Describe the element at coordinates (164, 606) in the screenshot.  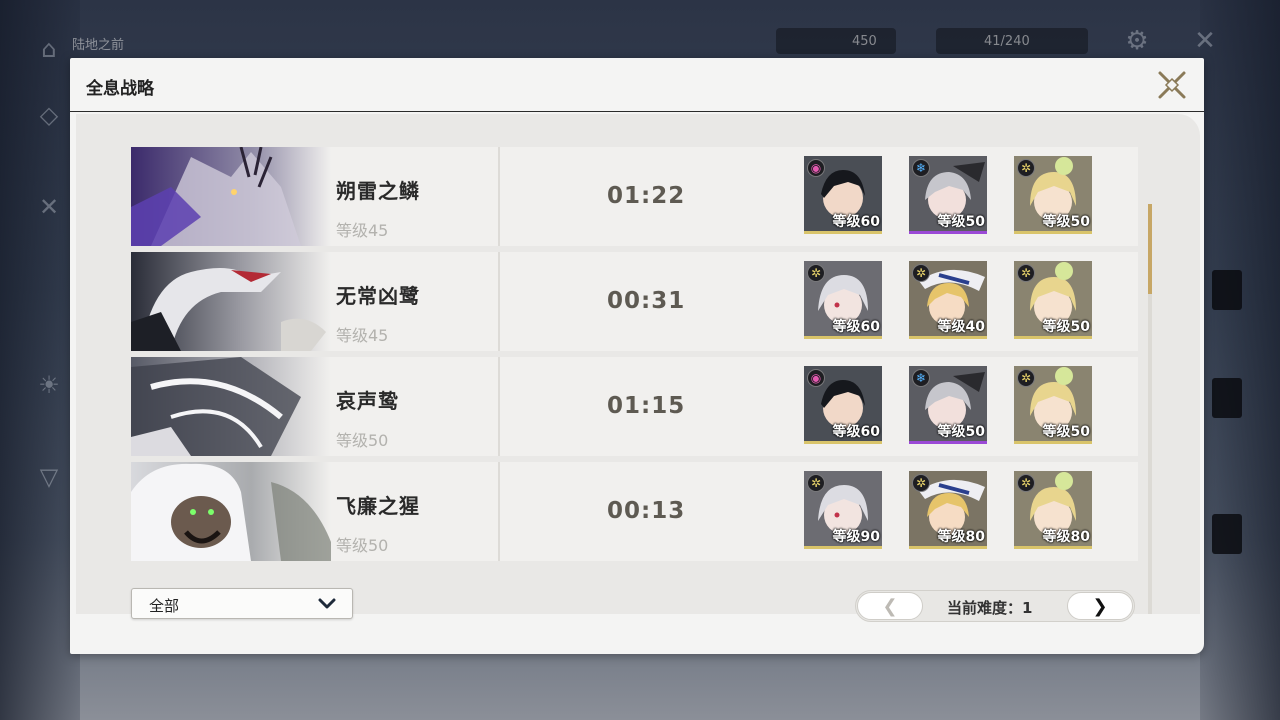
I see `filter-value: 全部` at that location.